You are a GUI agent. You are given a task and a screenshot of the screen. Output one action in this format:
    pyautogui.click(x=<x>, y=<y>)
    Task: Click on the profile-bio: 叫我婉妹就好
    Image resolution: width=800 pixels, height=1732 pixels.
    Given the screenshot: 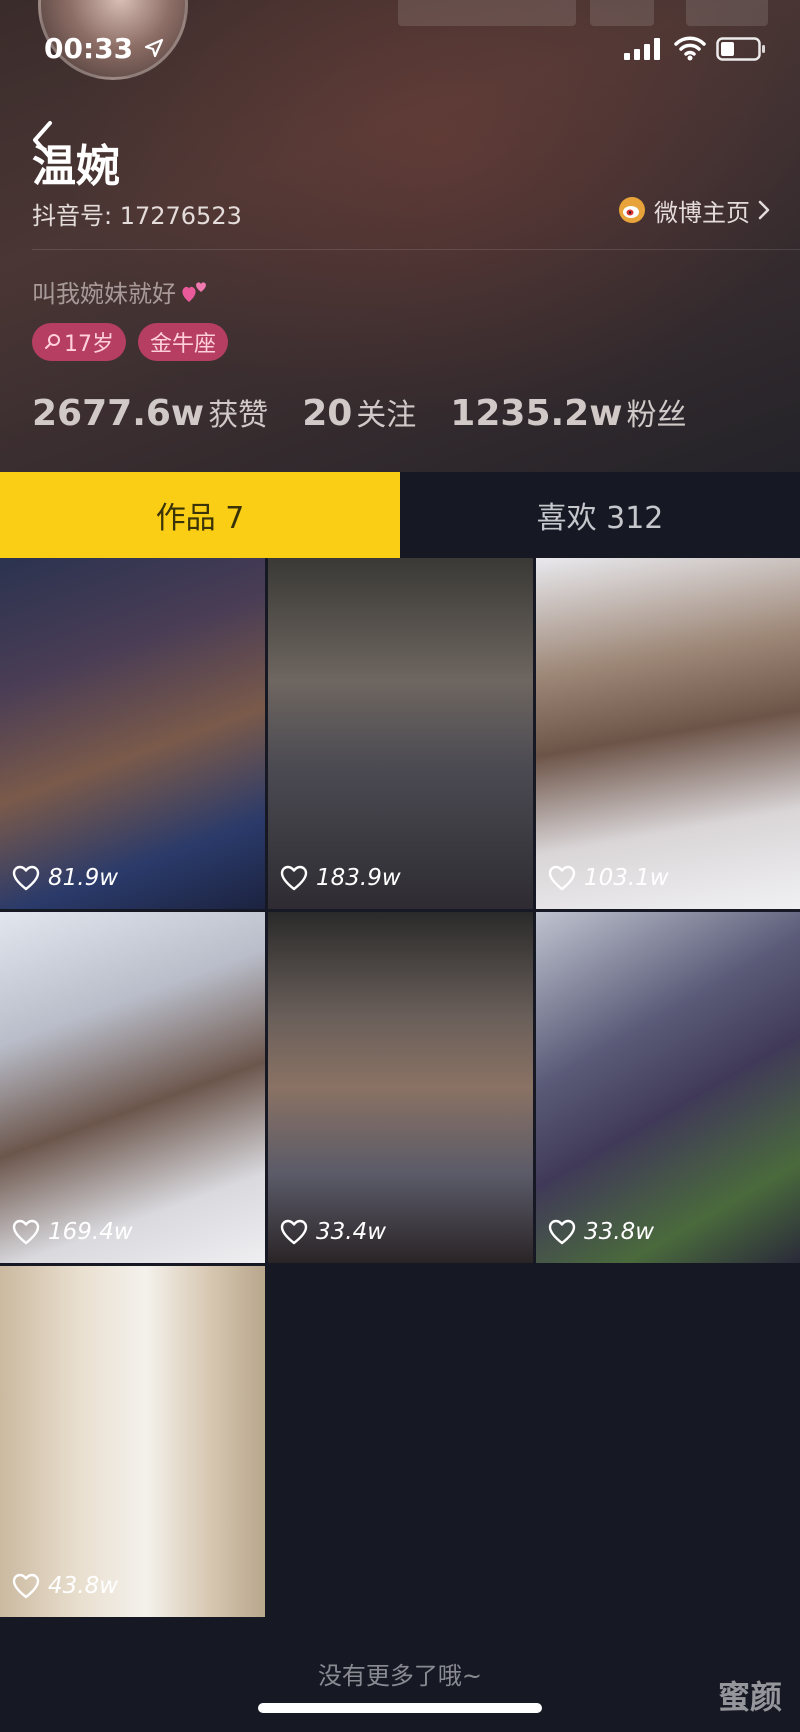 What is the action you would take?
    pyautogui.click(x=121, y=291)
    